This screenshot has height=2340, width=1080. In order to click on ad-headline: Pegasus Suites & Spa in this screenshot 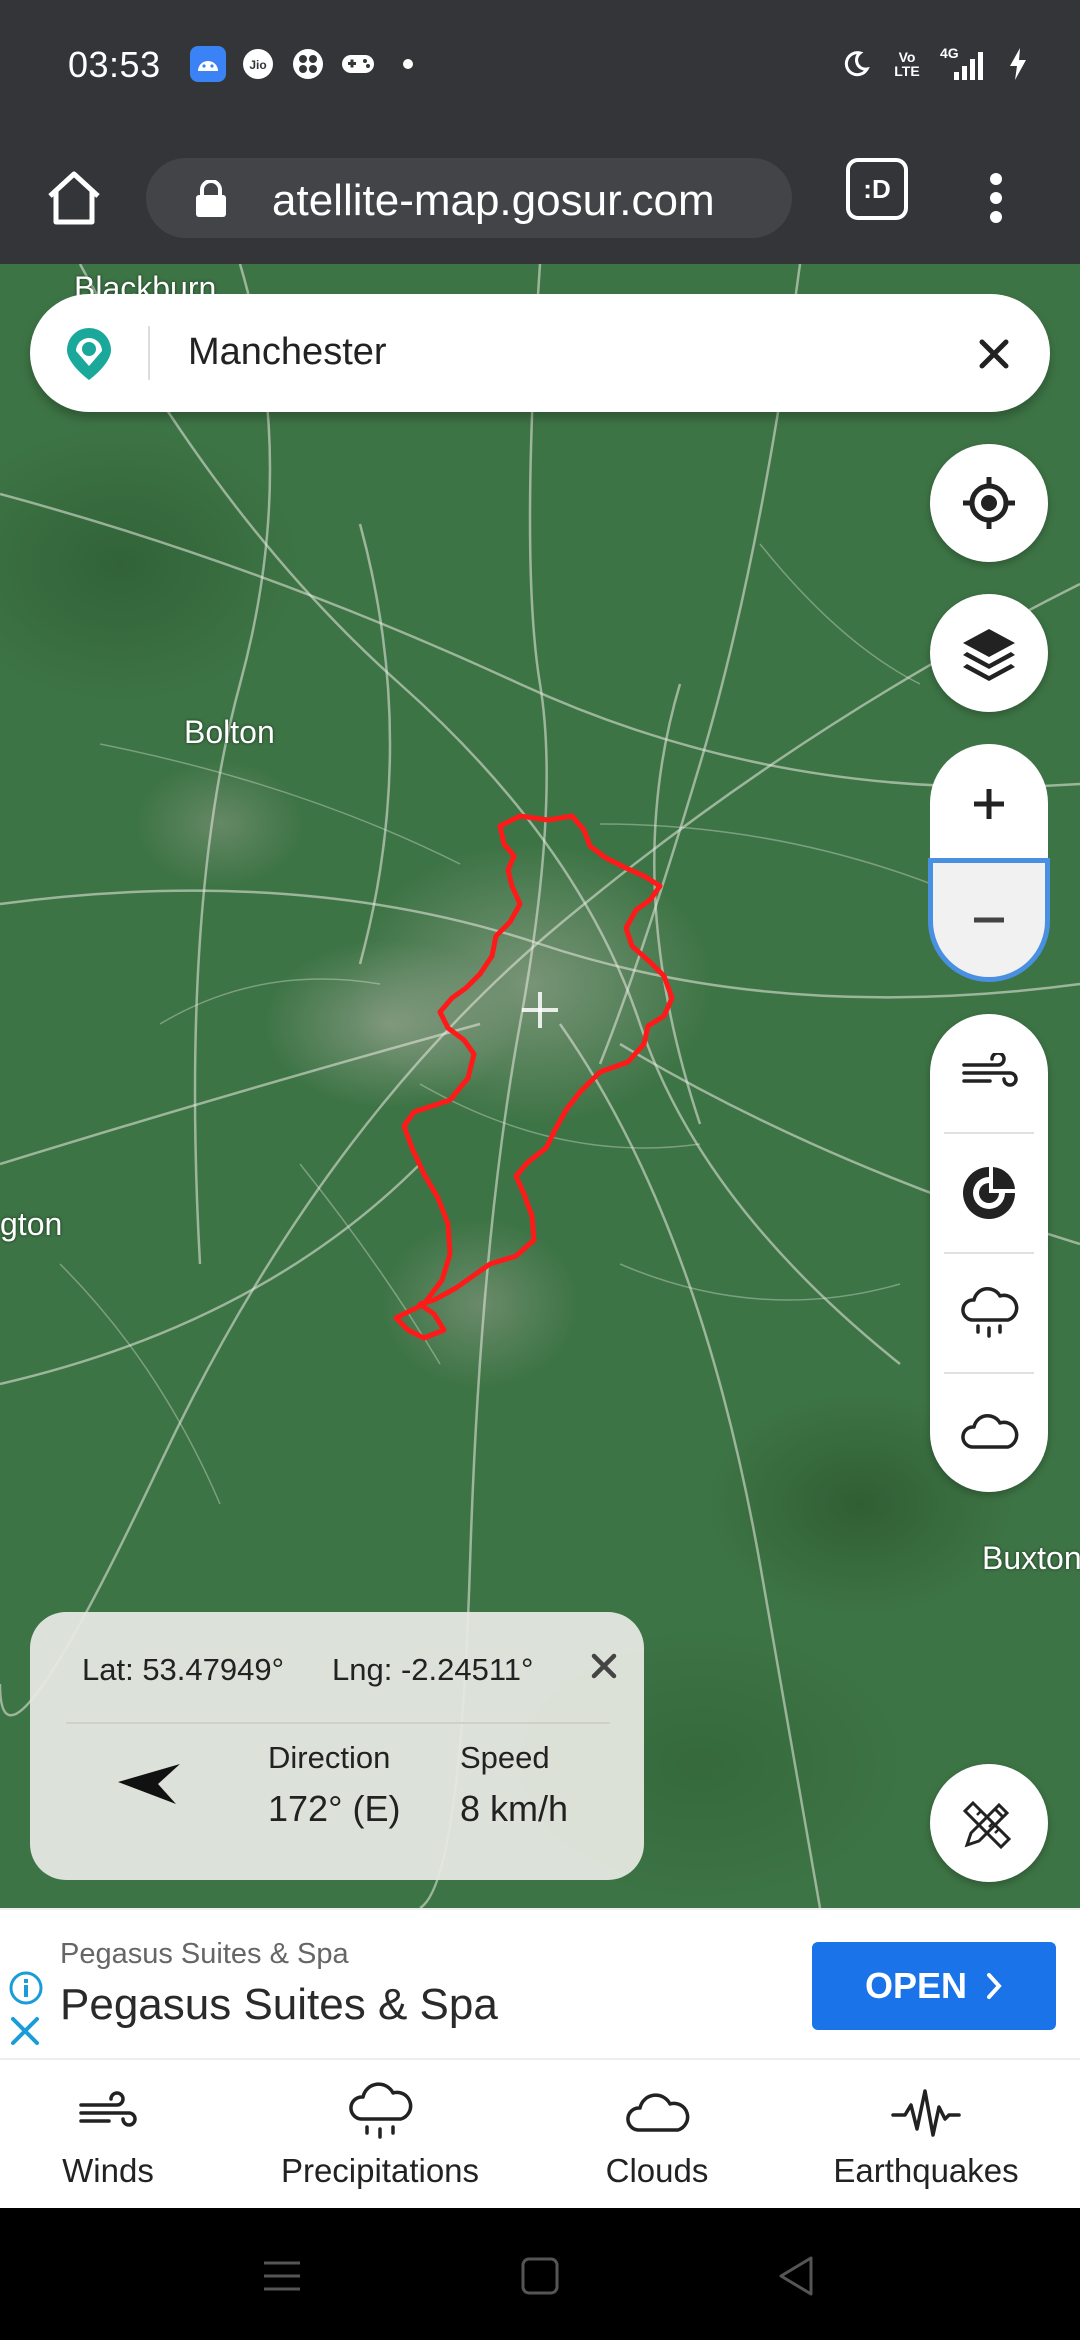, I will do `click(279, 2004)`.